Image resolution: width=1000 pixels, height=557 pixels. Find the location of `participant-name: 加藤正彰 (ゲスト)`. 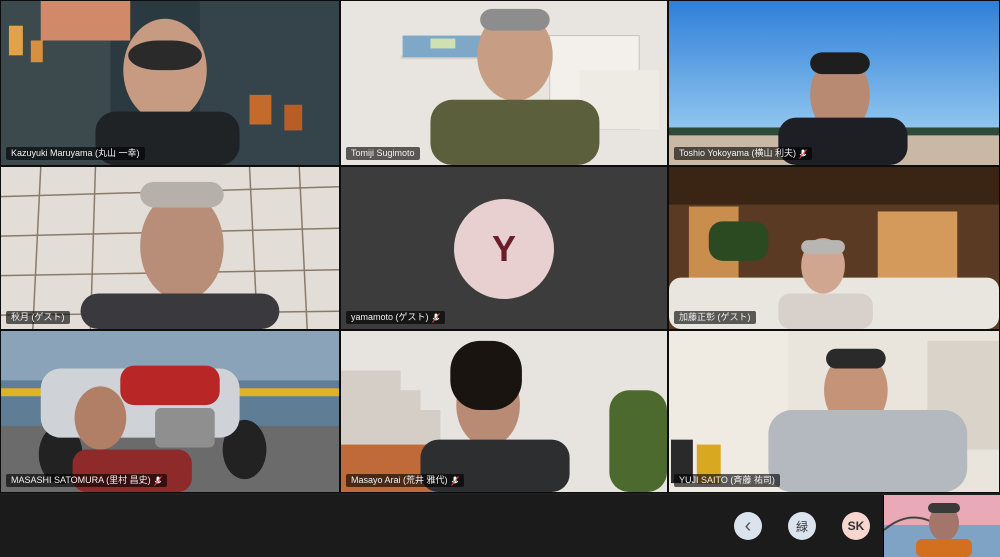

participant-name: 加藤正彰 (ゲスト) is located at coordinates (715, 317).